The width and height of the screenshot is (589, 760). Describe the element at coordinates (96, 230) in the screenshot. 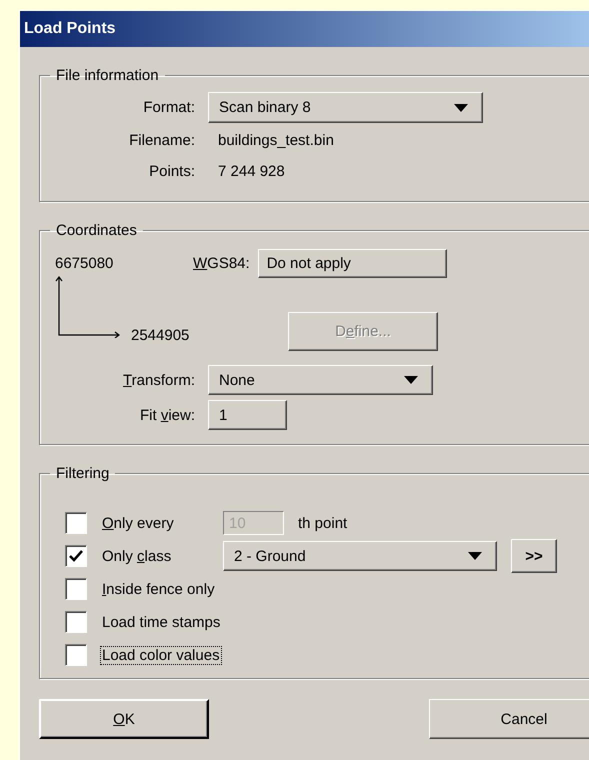

I see `group-title: Coordinates` at that location.